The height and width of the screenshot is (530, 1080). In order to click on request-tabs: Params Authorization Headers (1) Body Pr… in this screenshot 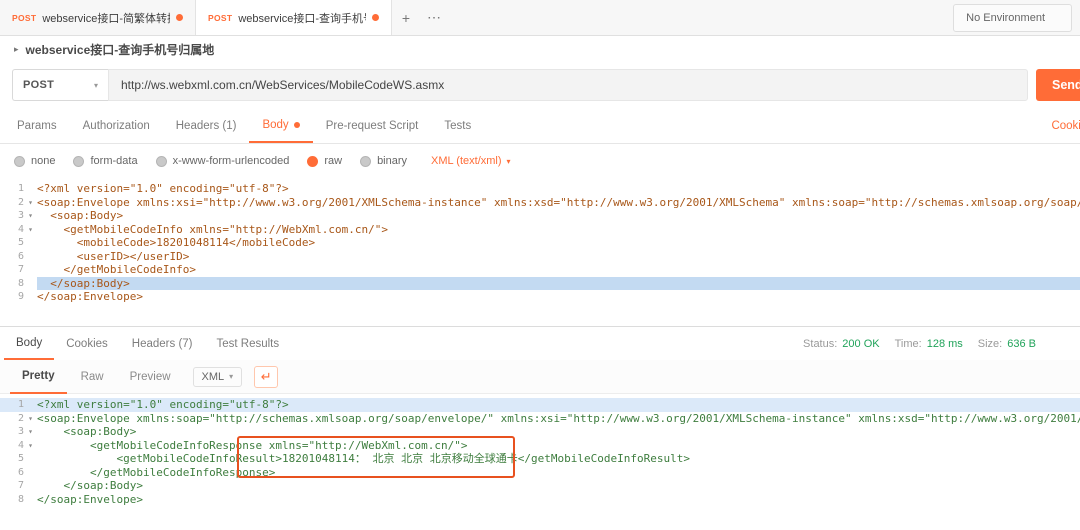, I will do `click(540, 126)`.